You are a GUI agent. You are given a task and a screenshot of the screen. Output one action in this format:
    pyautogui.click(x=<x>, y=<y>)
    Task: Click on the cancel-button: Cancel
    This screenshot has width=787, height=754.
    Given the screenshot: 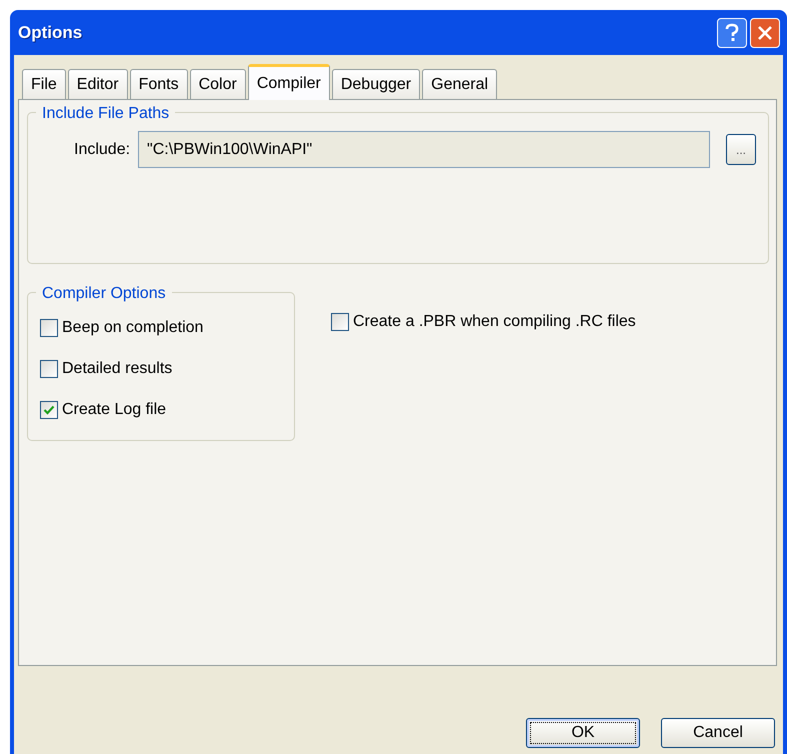 What is the action you would take?
    pyautogui.click(x=718, y=733)
    